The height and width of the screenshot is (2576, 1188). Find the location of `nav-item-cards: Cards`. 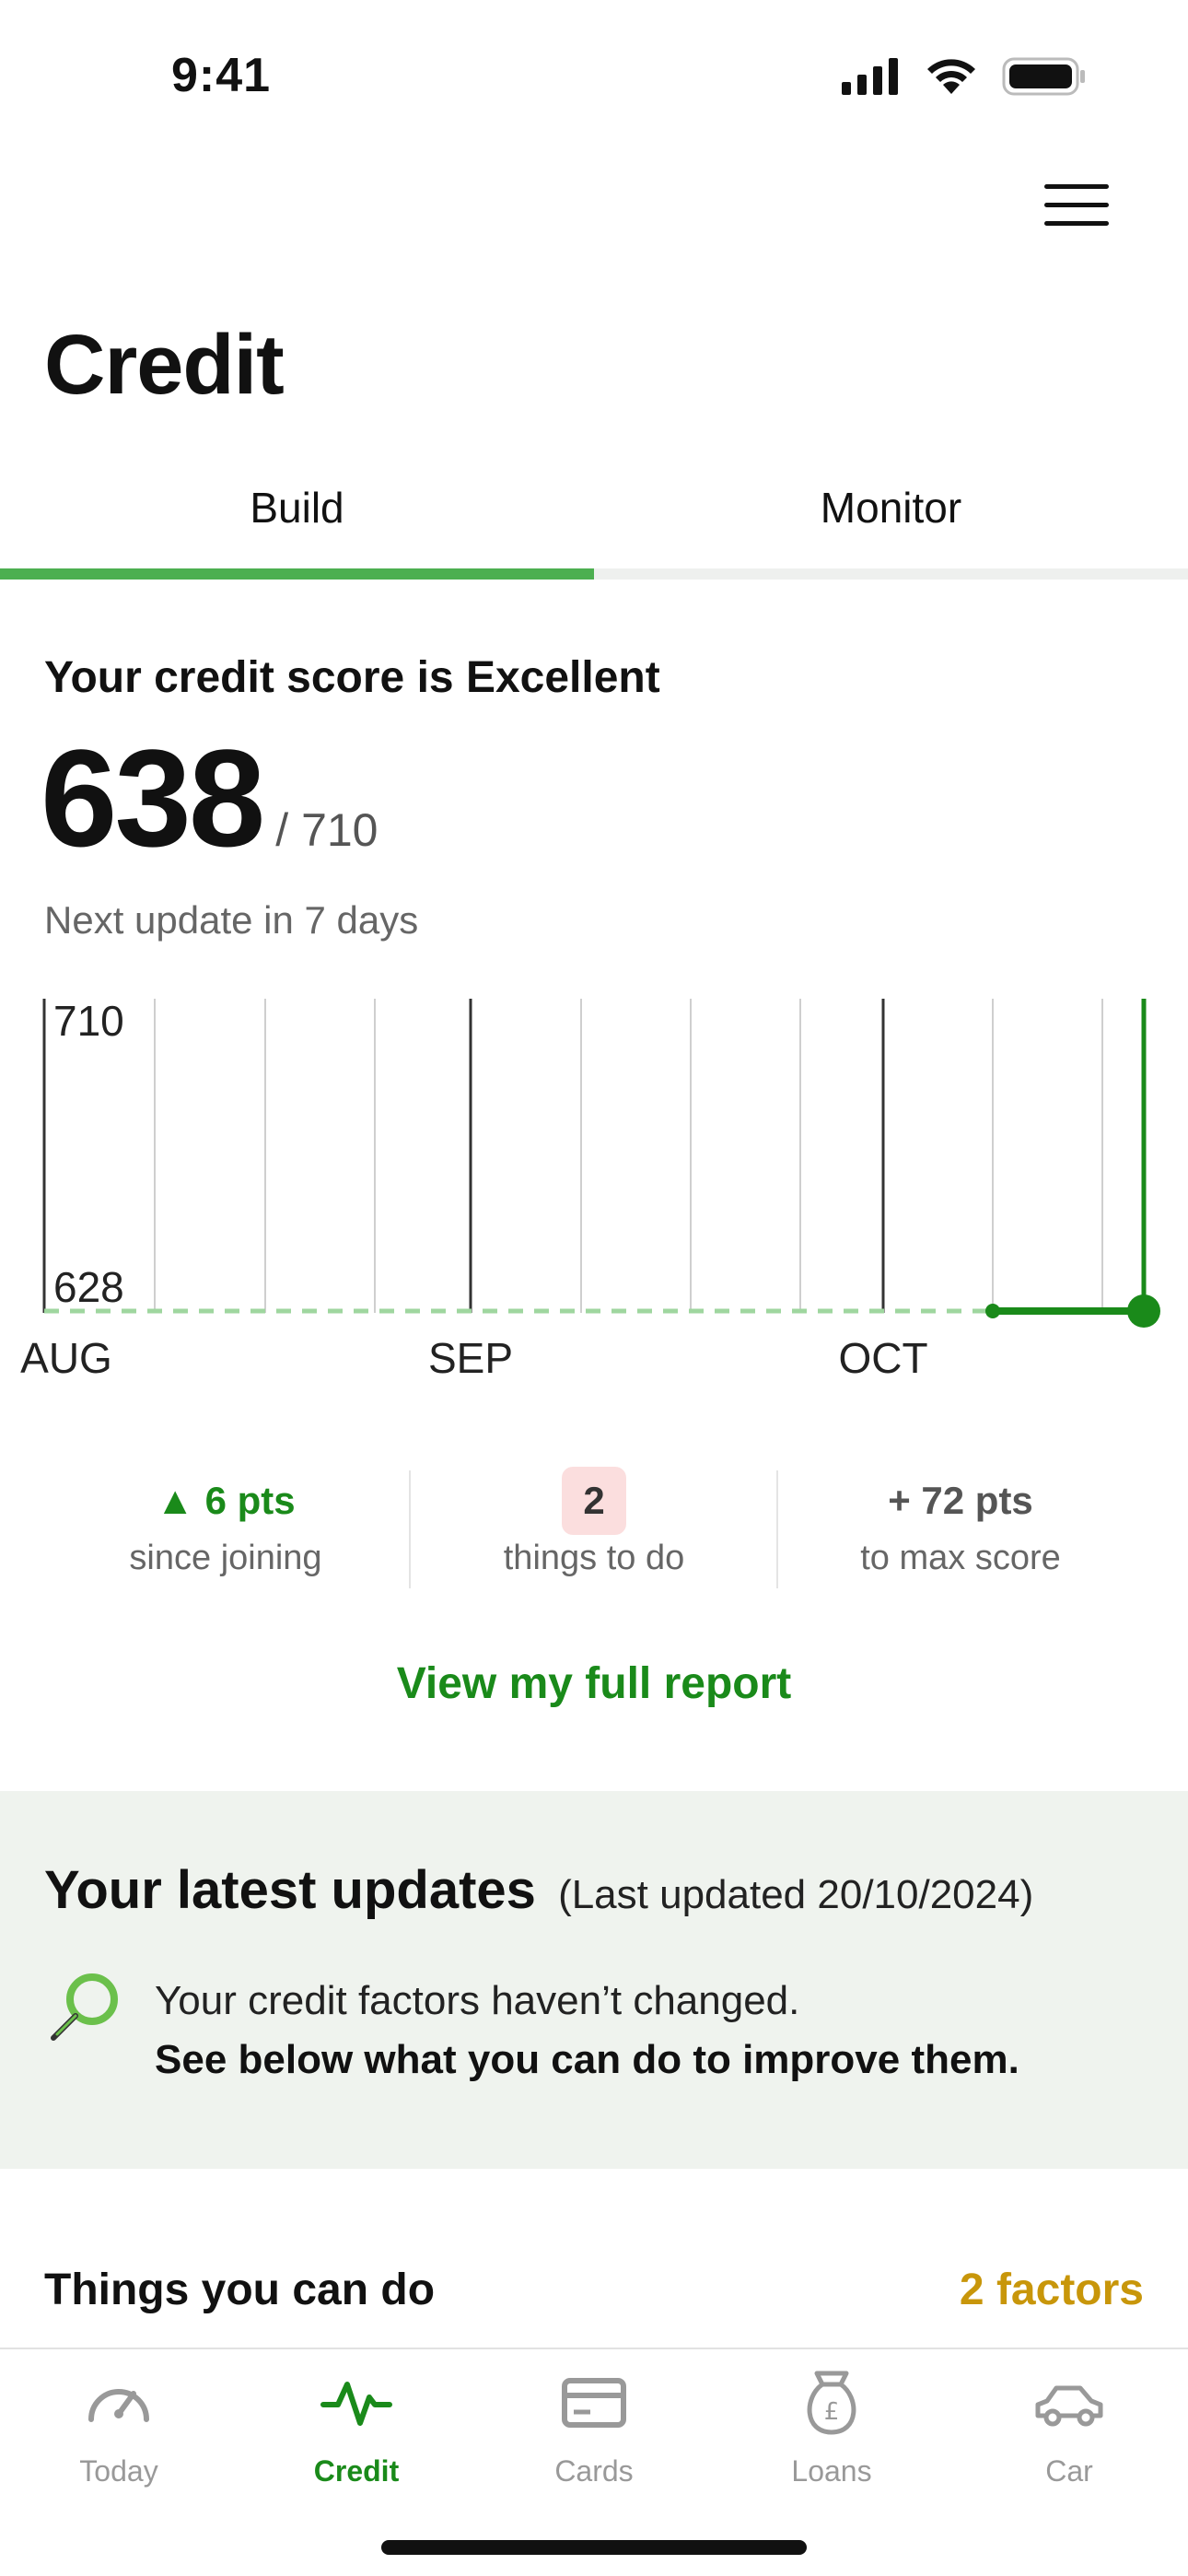

nav-item-cards: Cards is located at coordinates (594, 2427).